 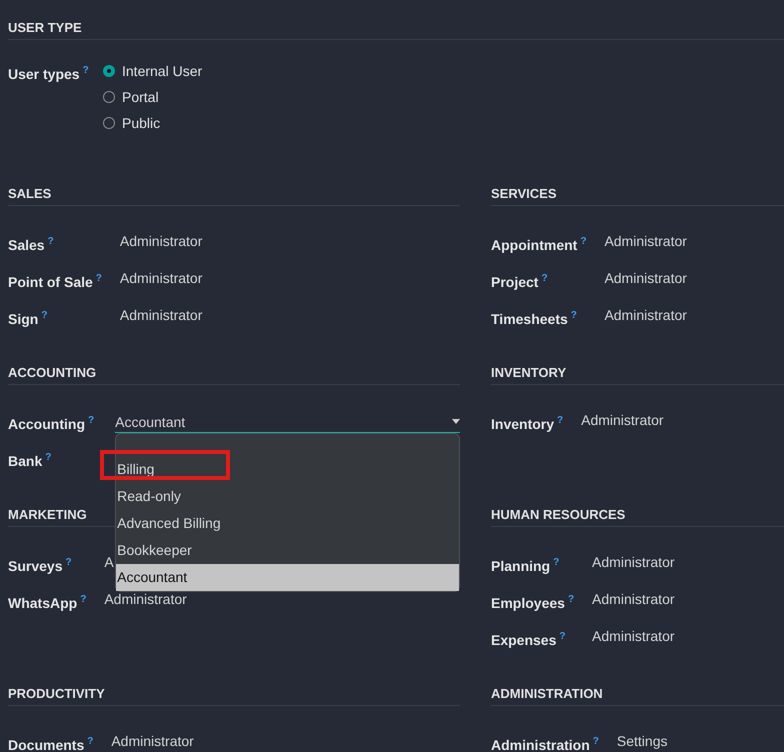 What do you see at coordinates (637, 515) in the screenshot?
I see `section-heading: HUMAN RESOURCES` at bounding box center [637, 515].